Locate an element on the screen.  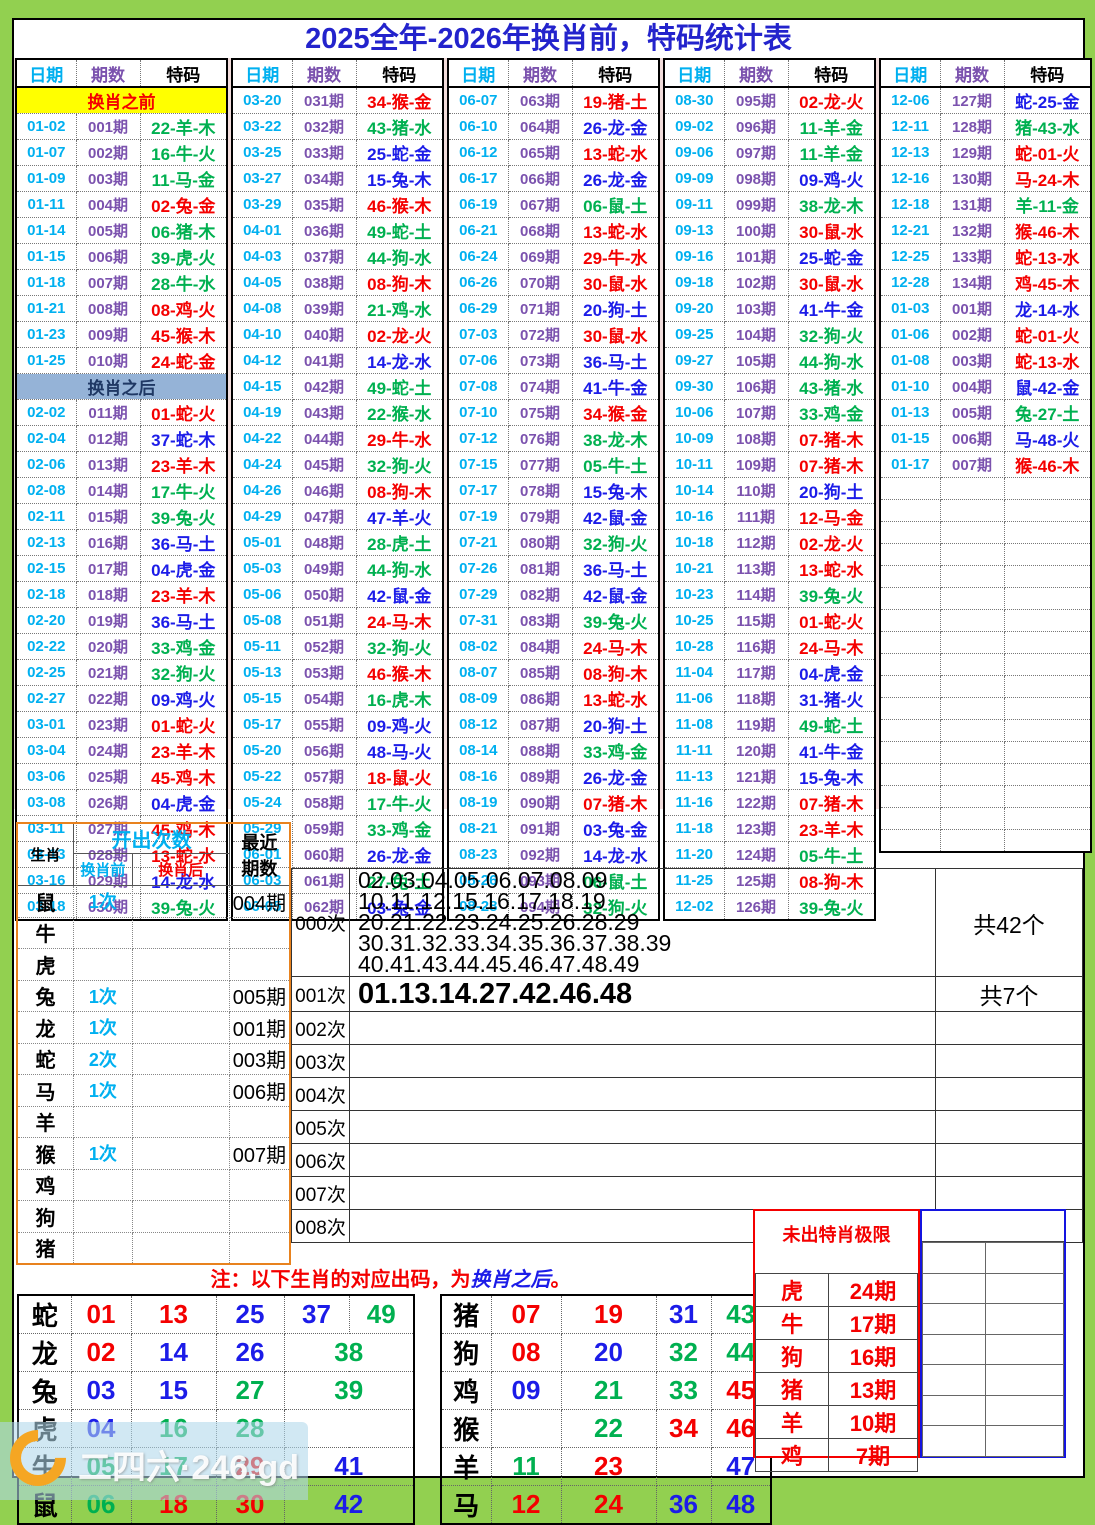
code-cell: 07-猪-木 is located at coordinates (831, 802).